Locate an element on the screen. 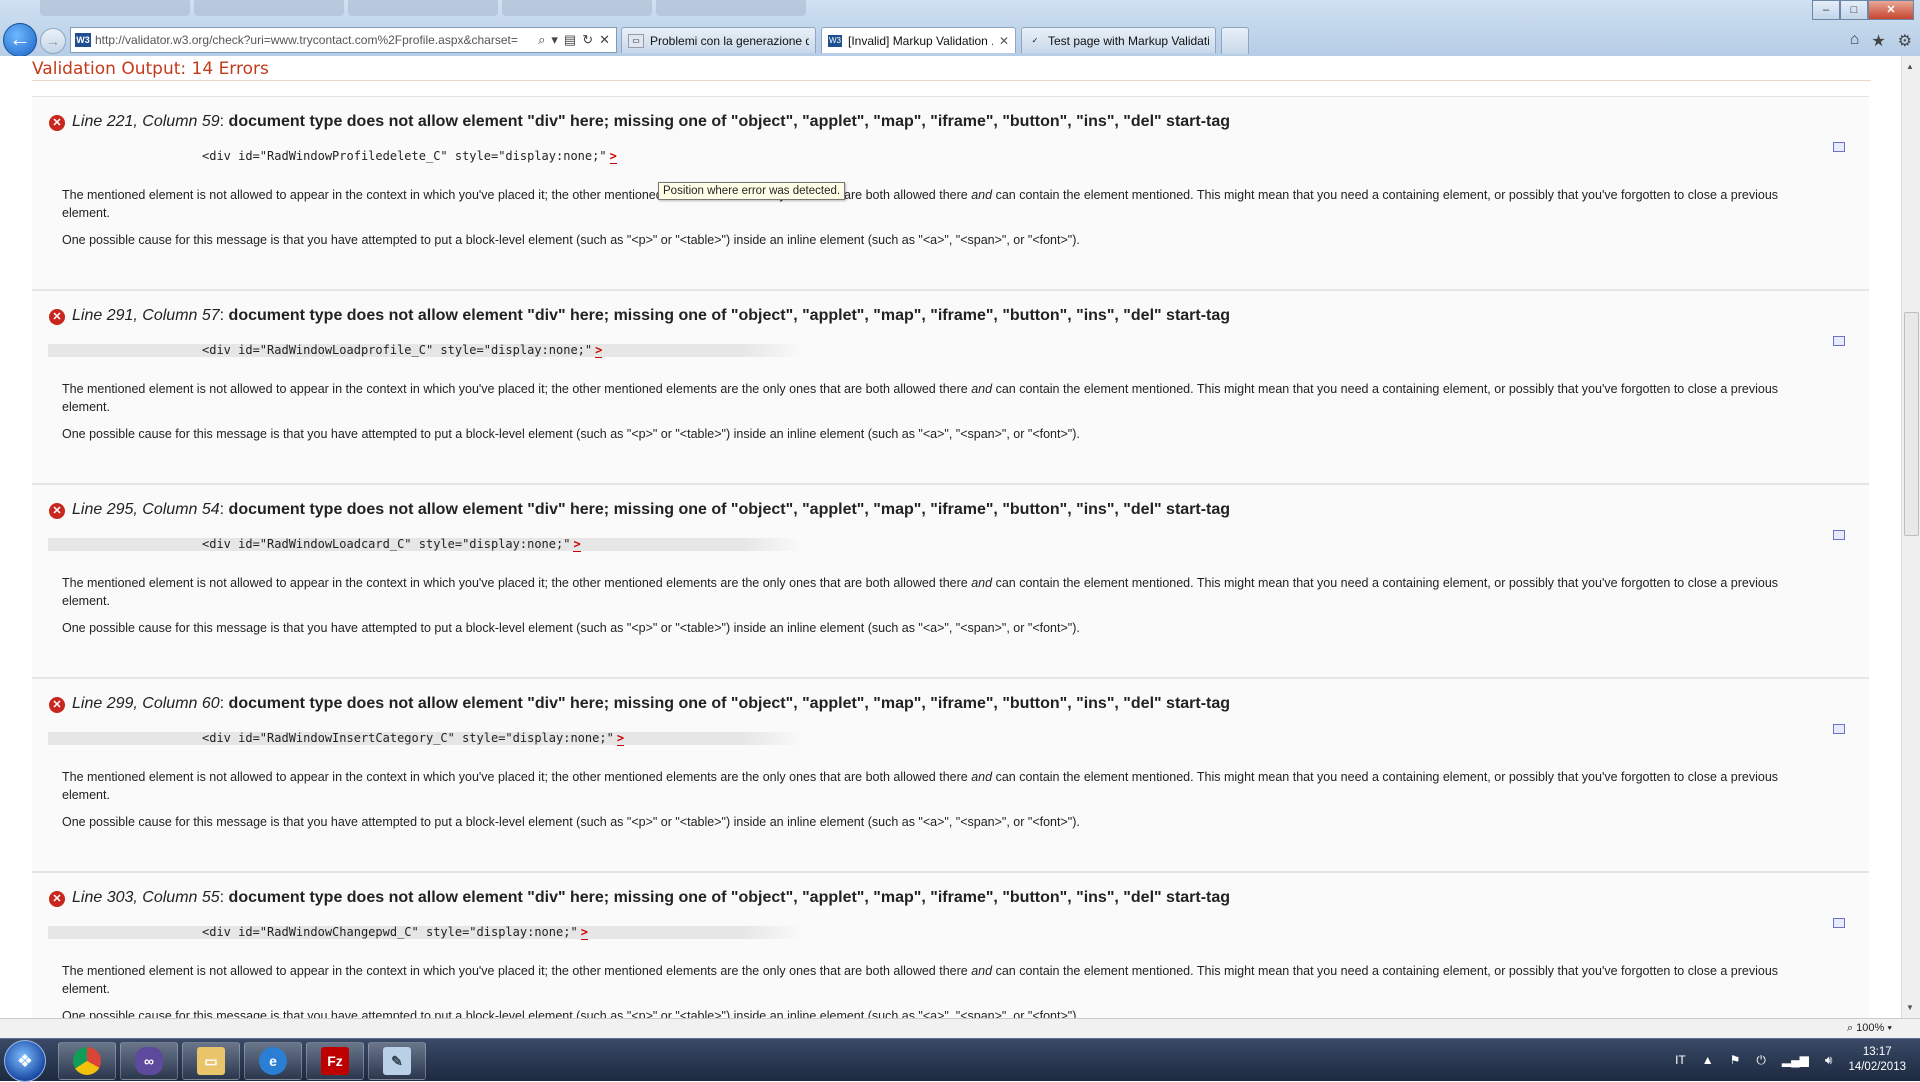  gear-icon: ⚙ is located at coordinates (1905, 41).